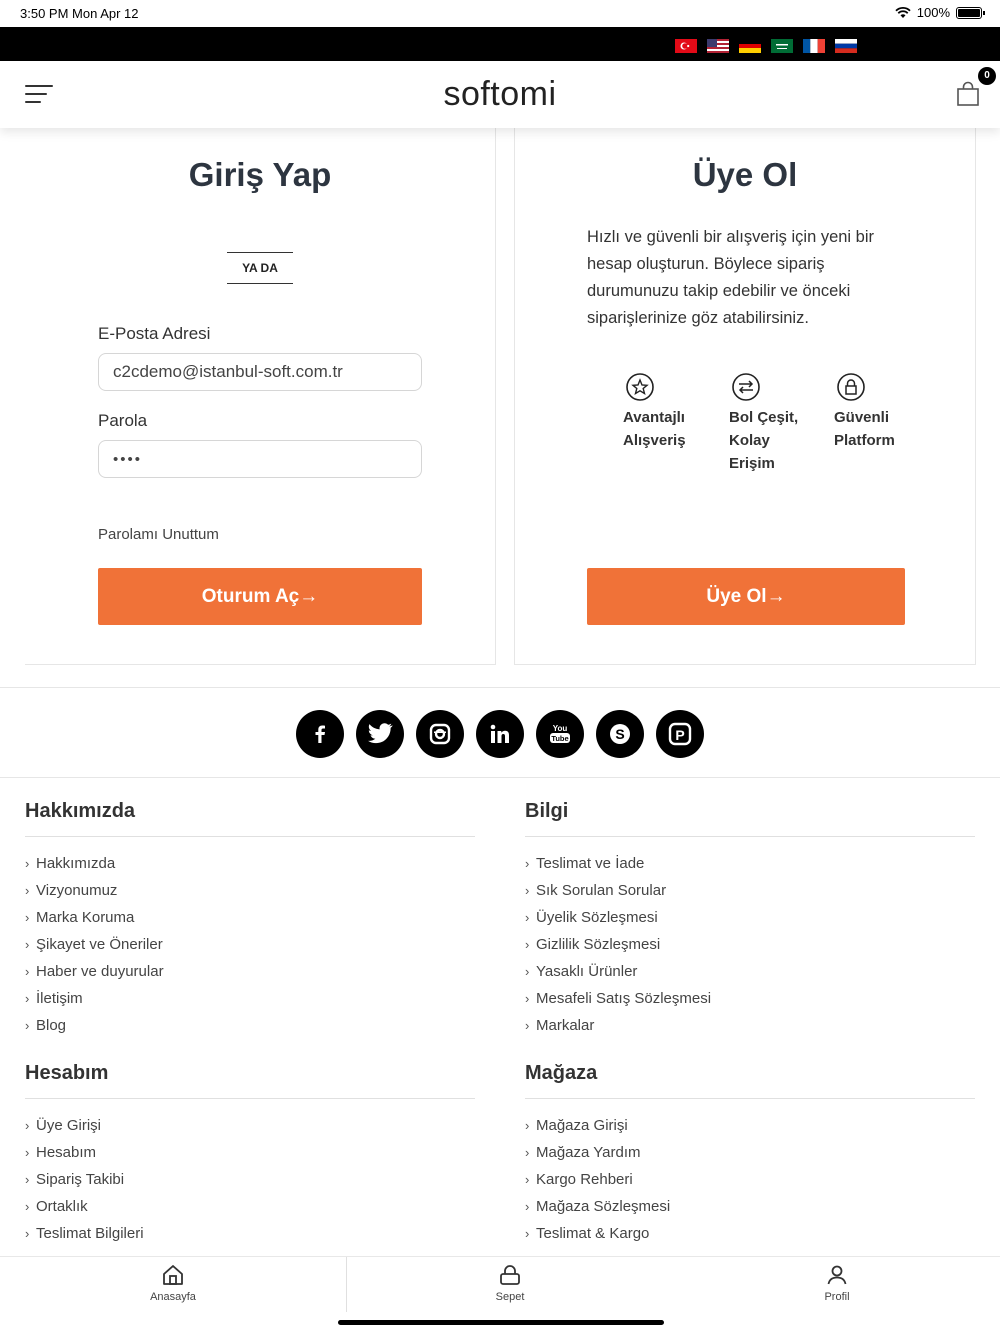 The width and height of the screenshot is (1000, 1334). Describe the element at coordinates (440, 734) in the screenshot. I see `instagram-icon` at that location.